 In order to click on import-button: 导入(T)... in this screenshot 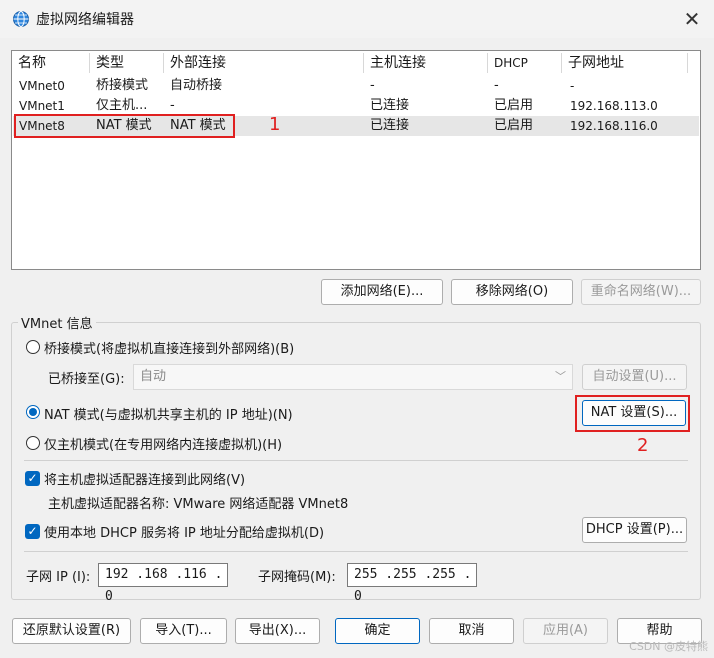, I will do `click(183, 631)`.